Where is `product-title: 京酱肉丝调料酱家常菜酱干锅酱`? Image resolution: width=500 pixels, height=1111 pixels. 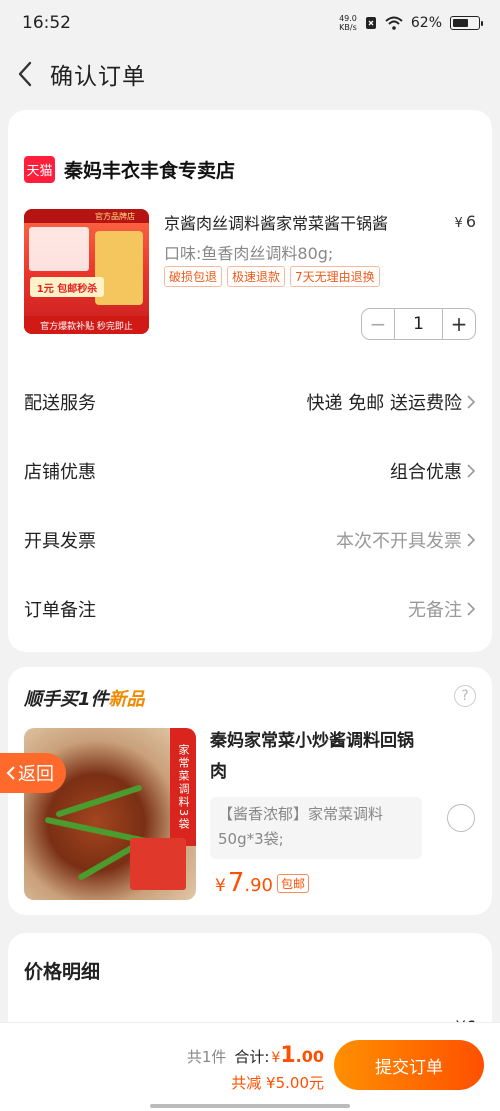
product-title: 京酱肉丝调料酱家常菜酱干锅酱 is located at coordinates (295, 222).